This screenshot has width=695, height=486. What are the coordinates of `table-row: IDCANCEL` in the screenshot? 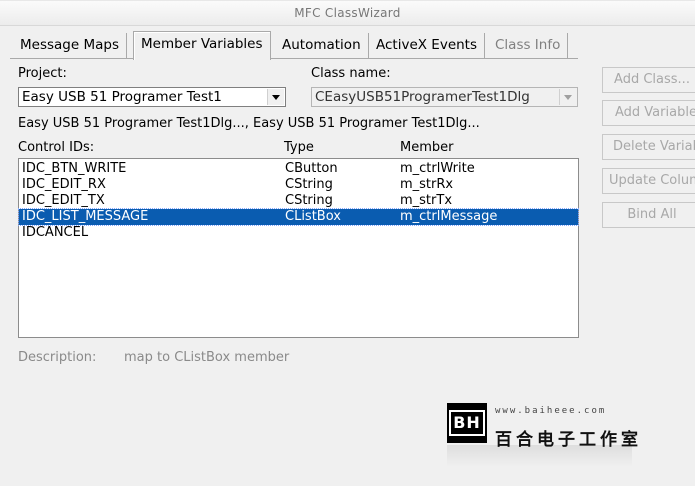 It's located at (298, 233).